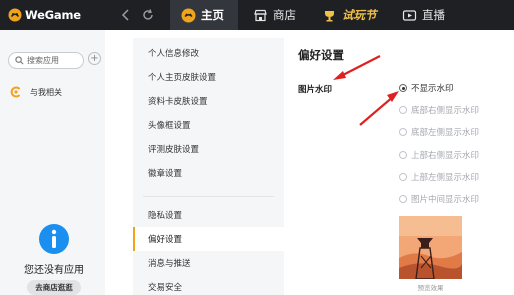  I want to click on tab-home-label: 主页, so click(212, 15).